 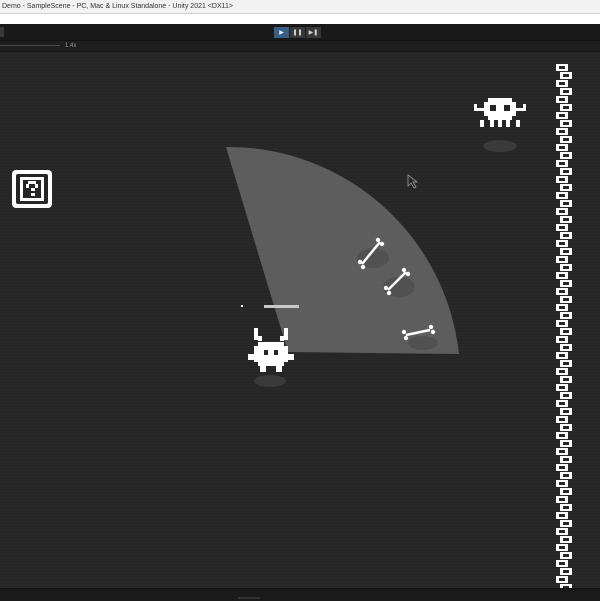 What do you see at coordinates (500, 125) in the screenshot?
I see `skull-enemy-sprite` at bounding box center [500, 125].